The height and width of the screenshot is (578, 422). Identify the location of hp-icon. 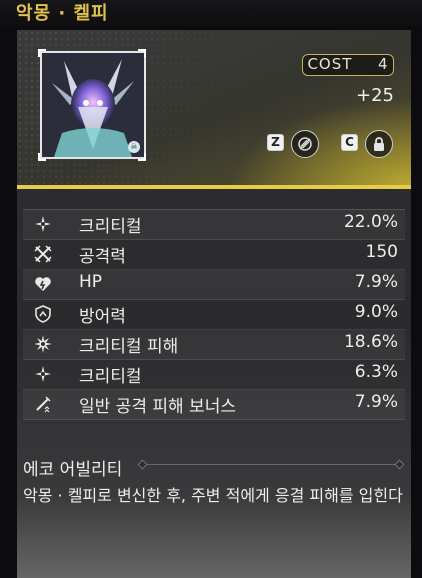
(43, 284).